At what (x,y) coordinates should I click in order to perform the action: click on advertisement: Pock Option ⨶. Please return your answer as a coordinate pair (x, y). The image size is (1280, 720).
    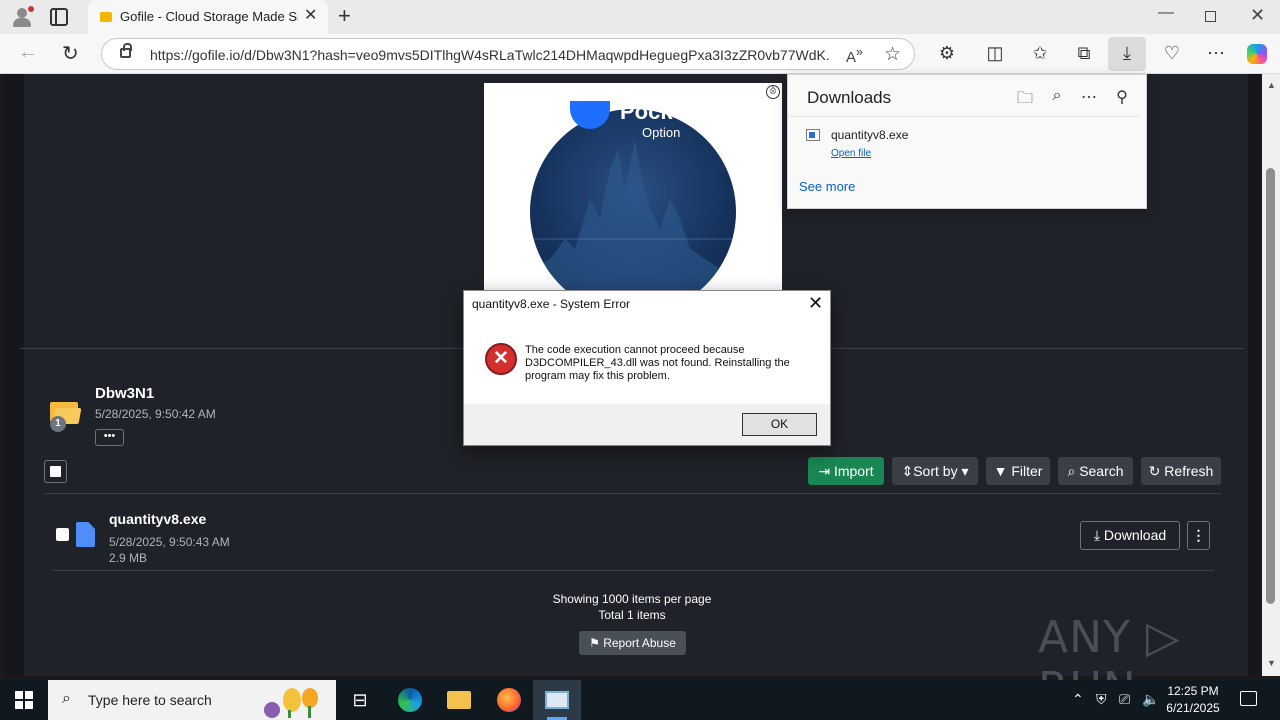
    Looking at the image, I should click on (633, 187).